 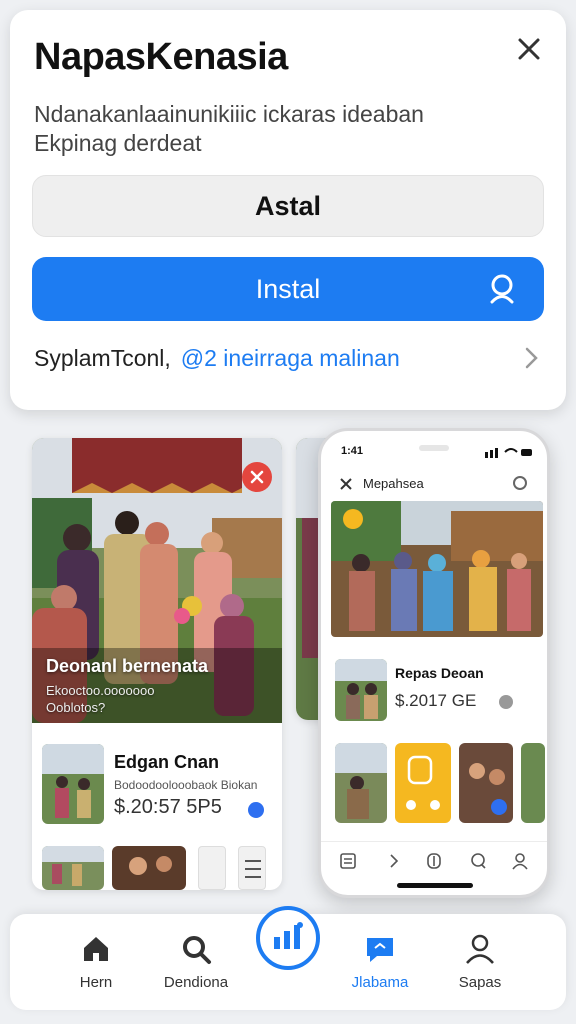 What do you see at coordinates (352, 451) in the screenshot?
I see `status-time: 1:41` at bounding box center [352, 451].